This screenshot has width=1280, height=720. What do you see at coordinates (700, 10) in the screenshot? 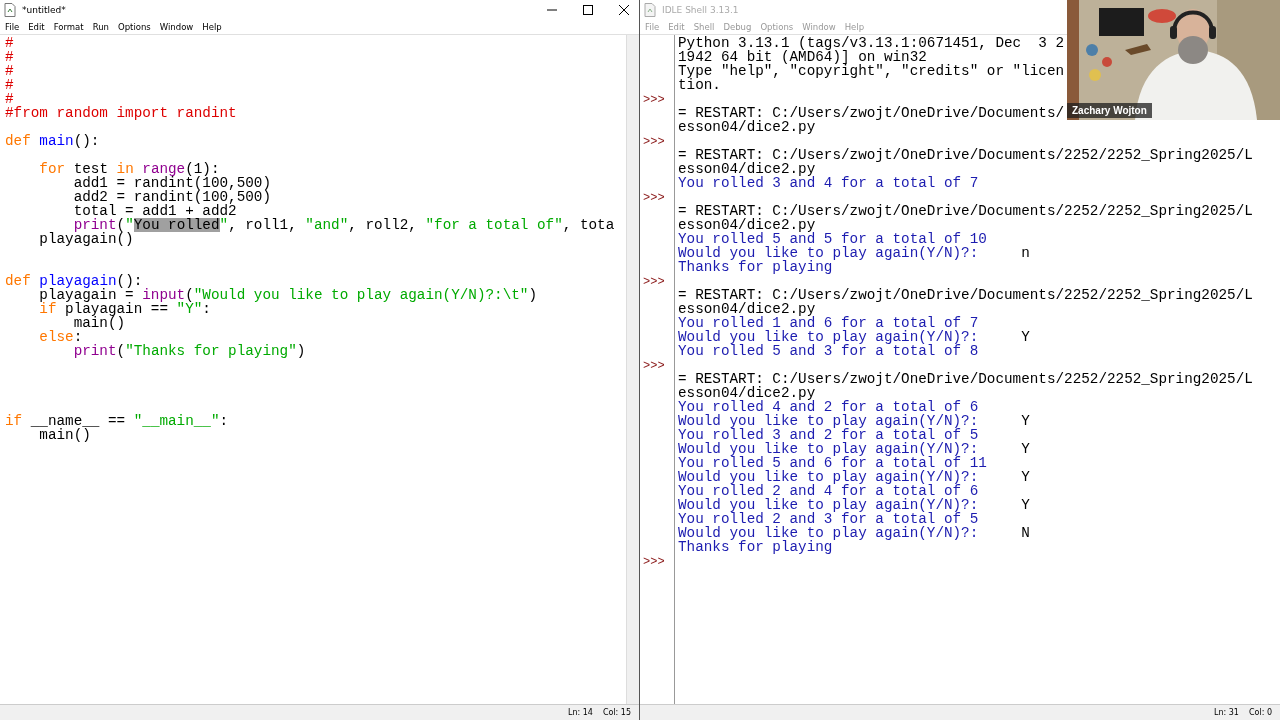
I see `window-title: IDLE Shell 3.13.1` at bounding box center [700, 10].